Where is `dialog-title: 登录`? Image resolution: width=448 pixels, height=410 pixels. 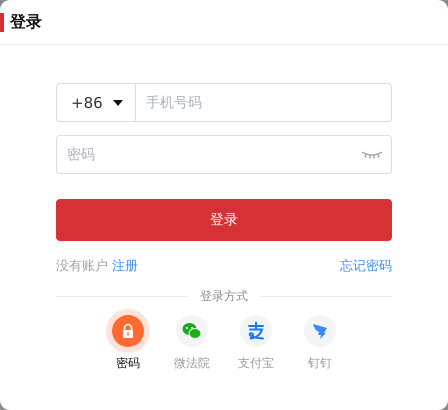 dialog-title: 登录 is located at coordinates (26, 22).